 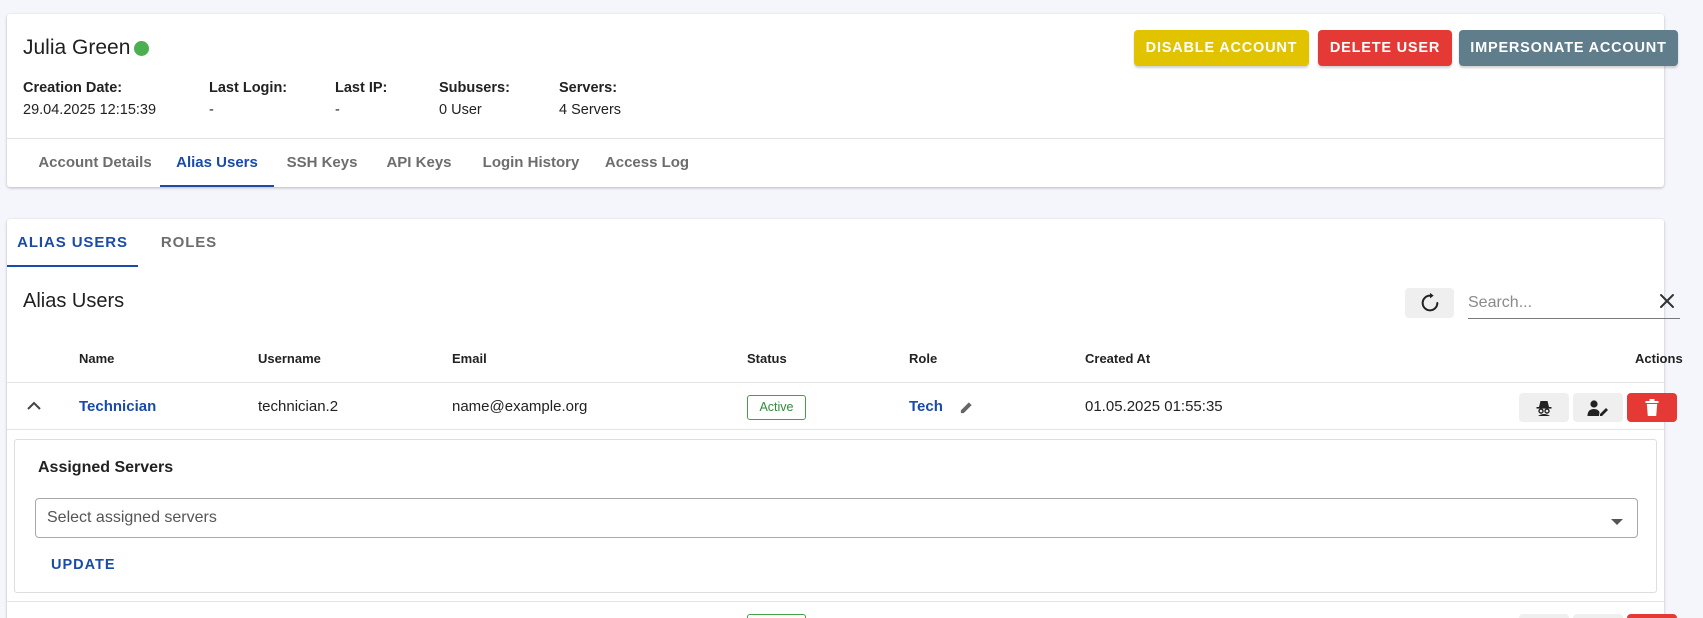 I want to click on section-title: Alias Users, so click(x=74, y=301).